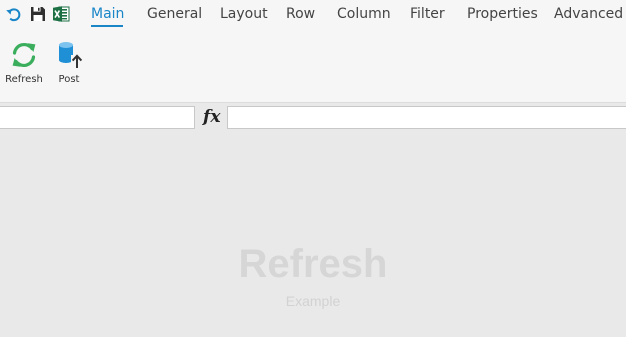 This screenshot has width=626, height=337. What do you see at coordinates (300, 14) in the screenshot?
I see `tab-row: Row` at bounding box center [300, 14].